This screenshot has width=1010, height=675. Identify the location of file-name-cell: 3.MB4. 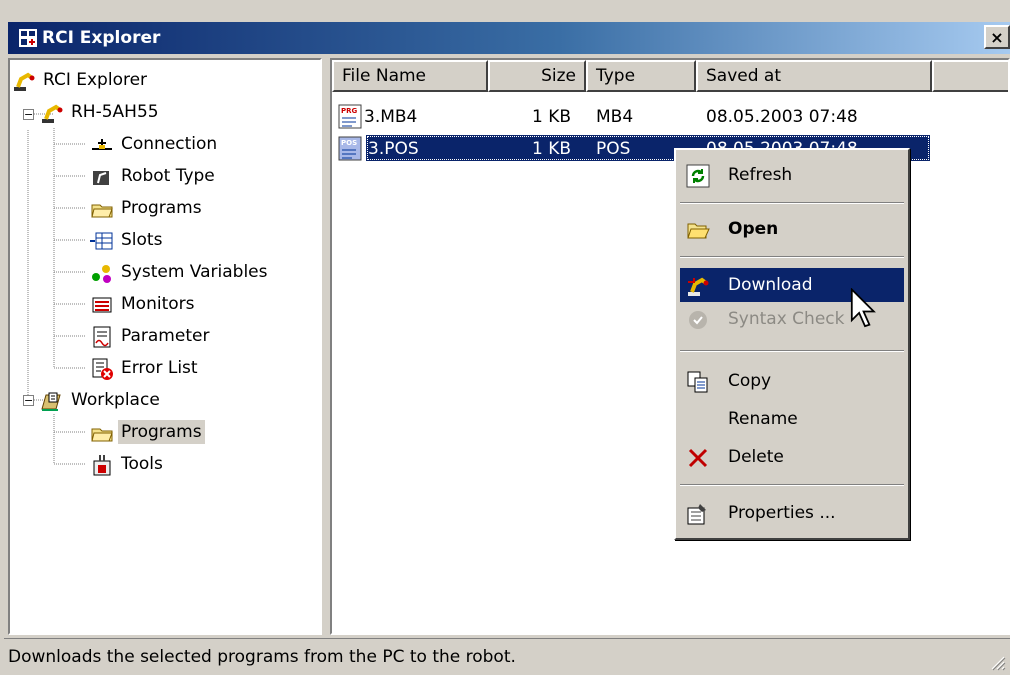
(391, 117).